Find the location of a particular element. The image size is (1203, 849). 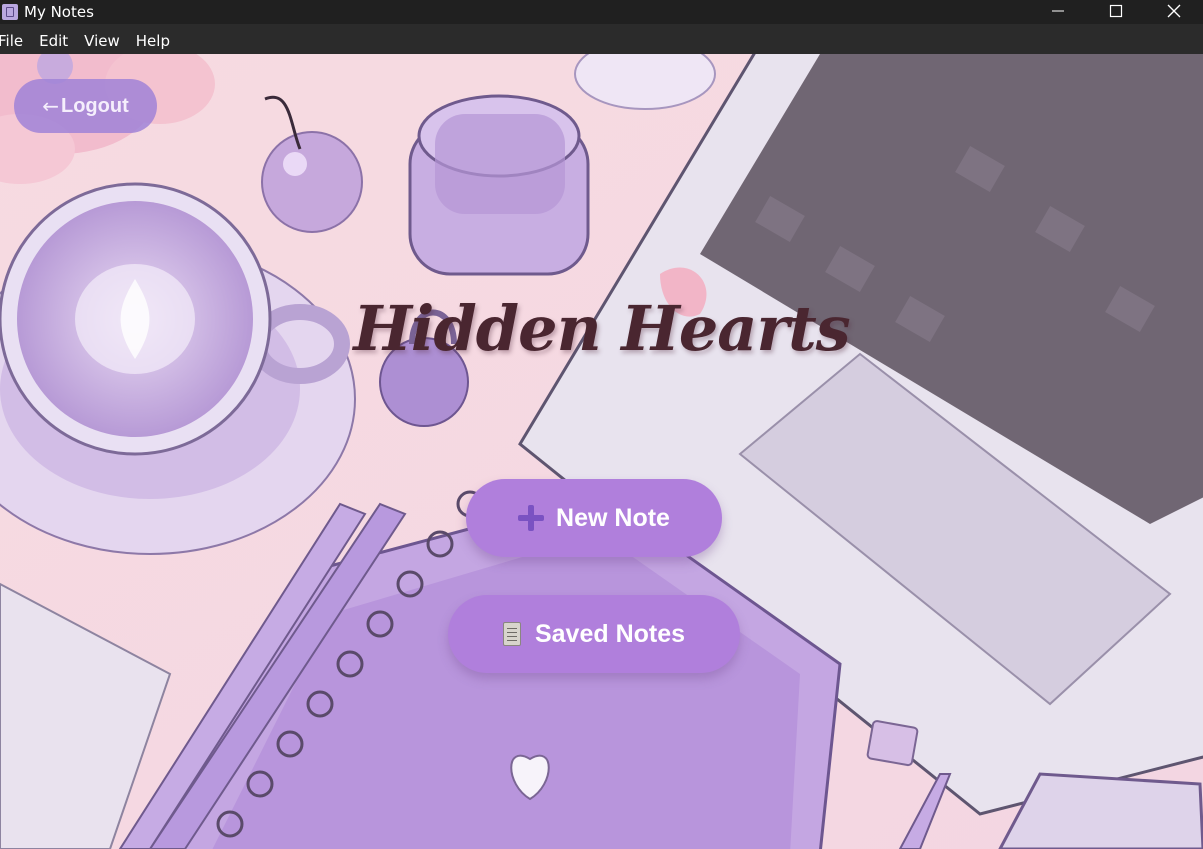

window-controls is located at coordinates (1116, 12).